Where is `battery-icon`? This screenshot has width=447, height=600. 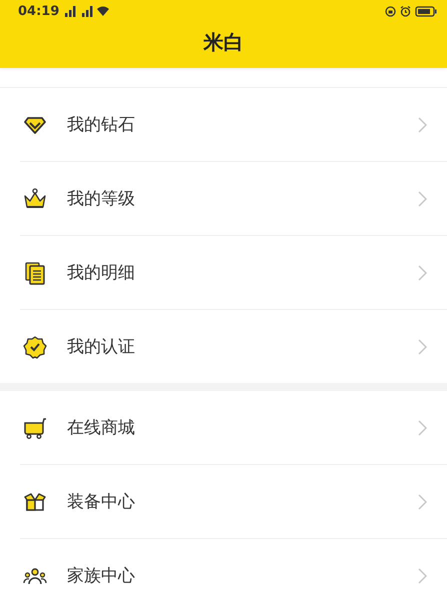
battery-icon is located at coordinates (426, 11).